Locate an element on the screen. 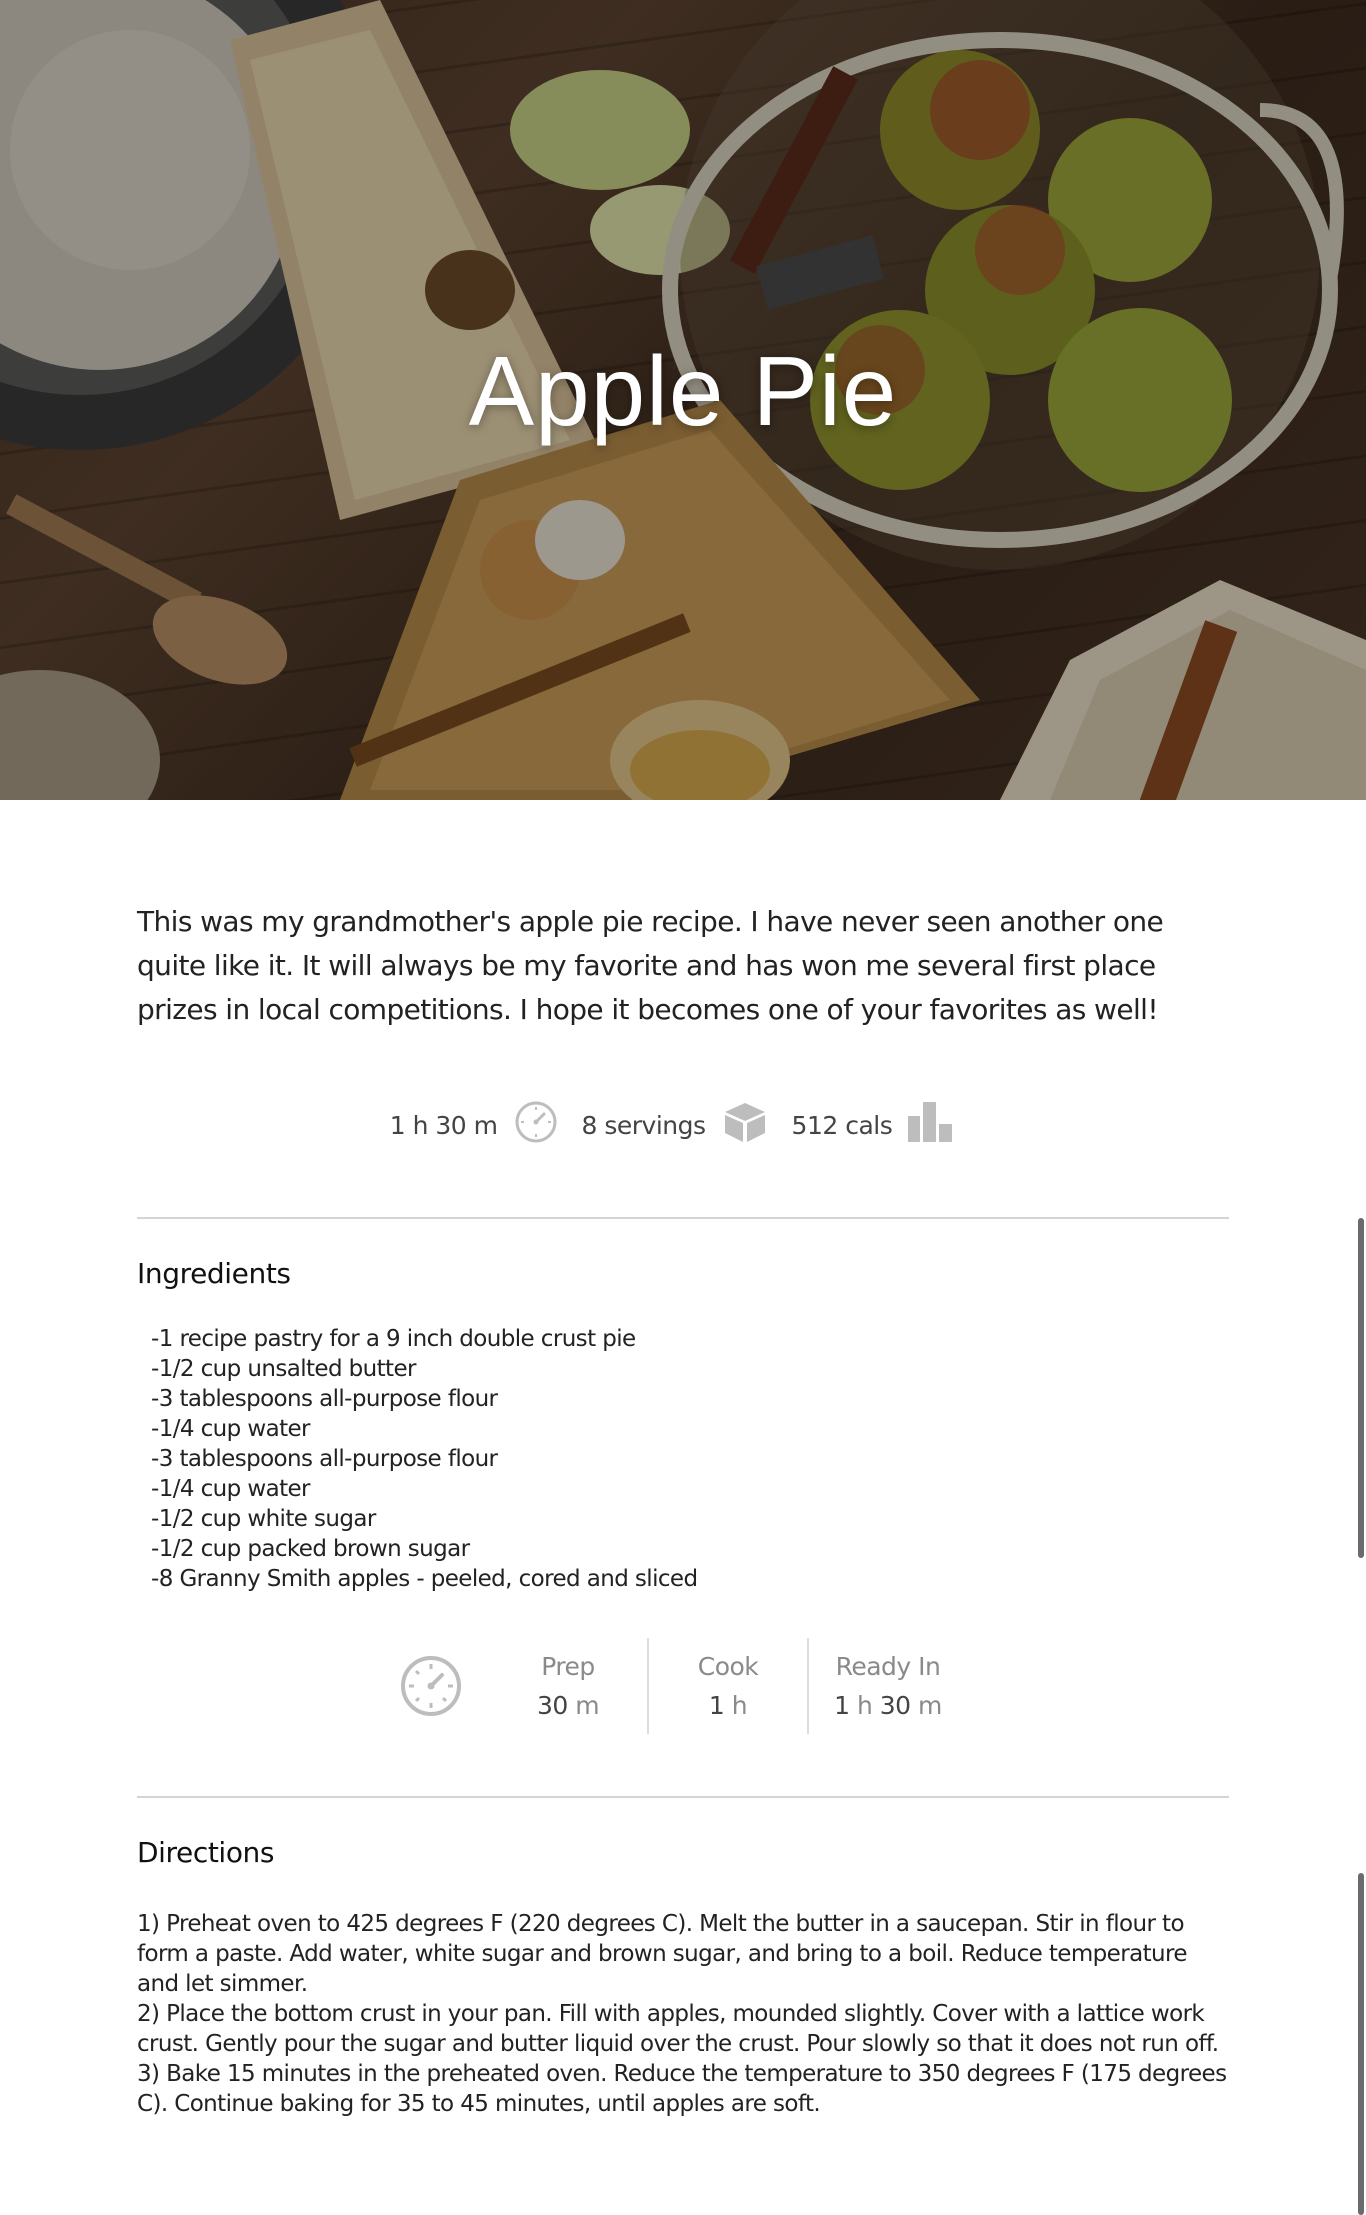  ready-hours-unit: h is located at coordinates (864, 1705).